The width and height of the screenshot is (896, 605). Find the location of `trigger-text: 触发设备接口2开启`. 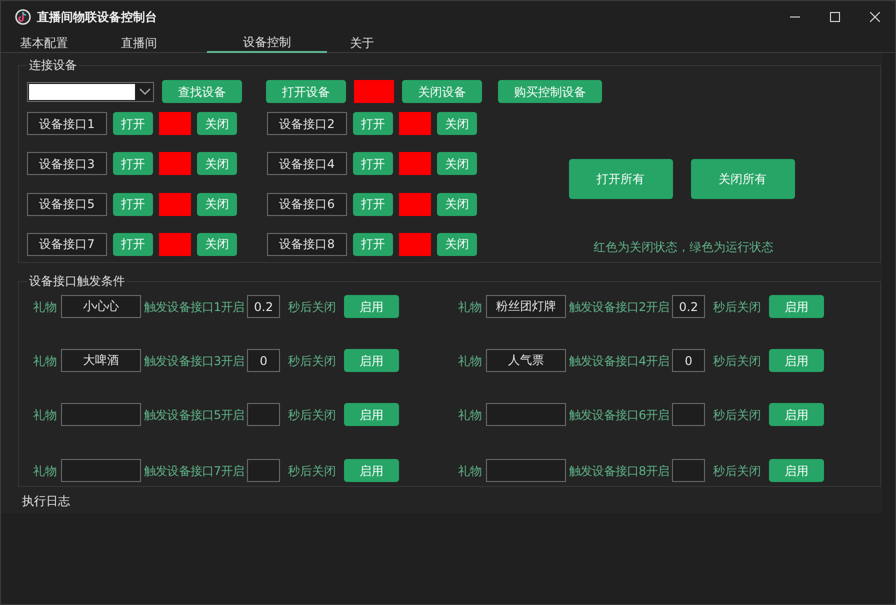

trigger-text: 触发设备接口2开启 is located at coordinates (619, 307).